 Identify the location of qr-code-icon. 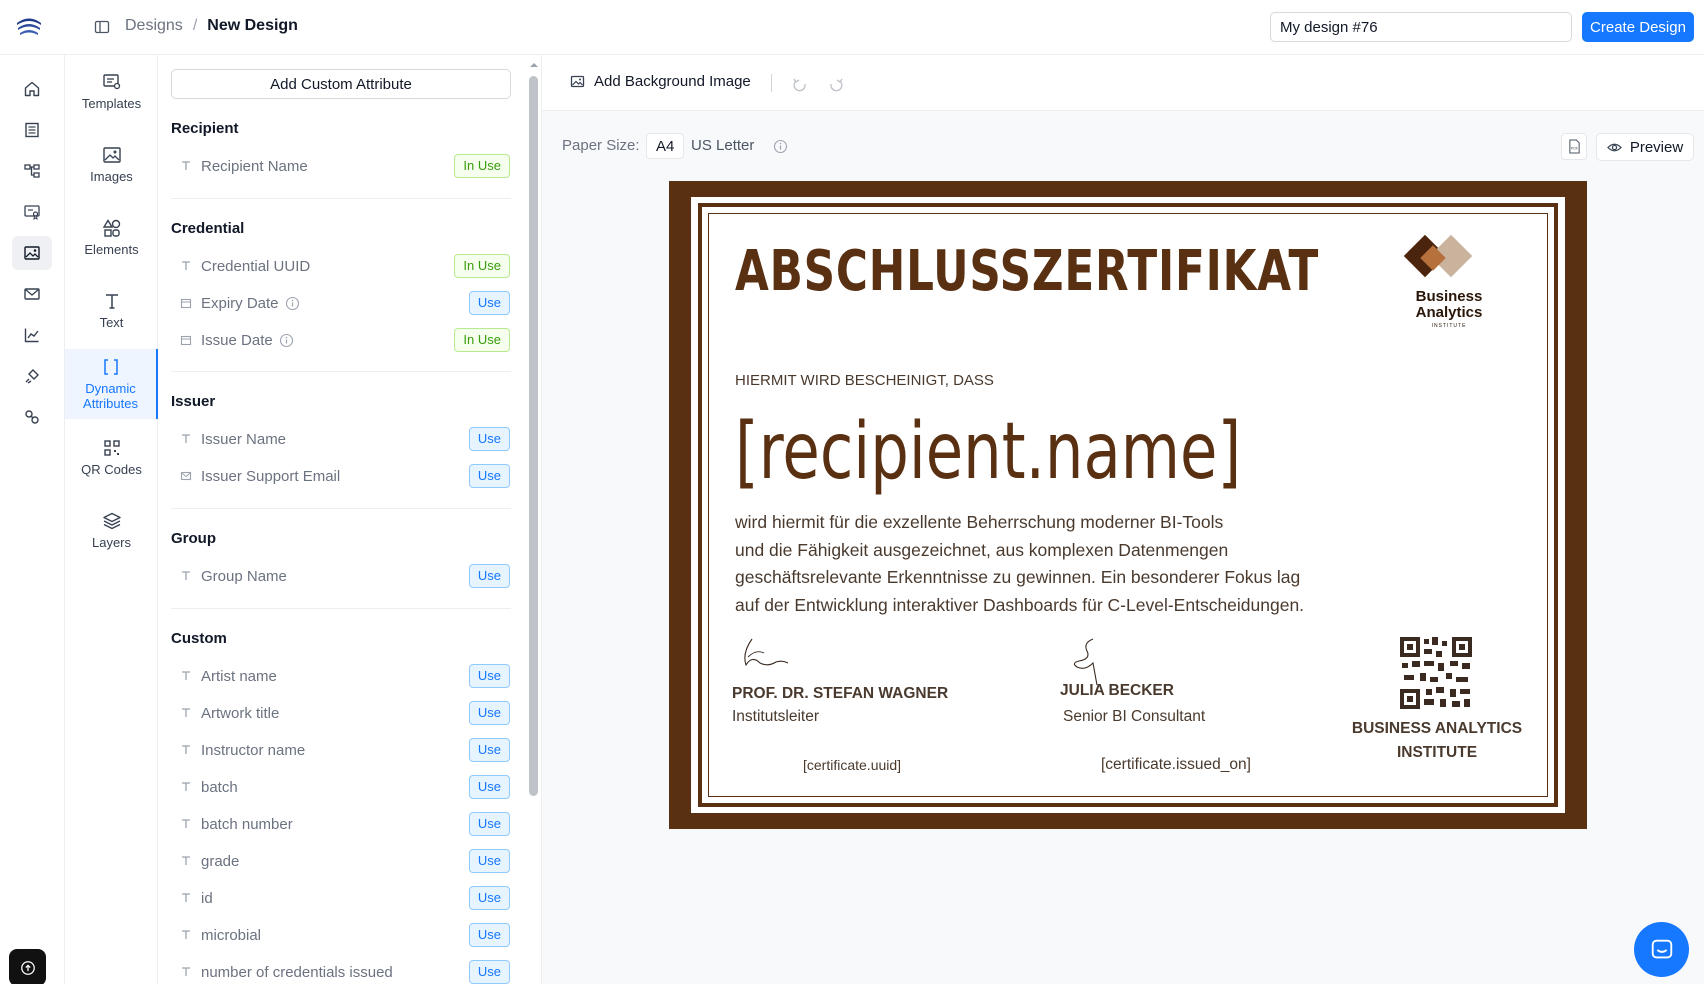
(1436, 673).